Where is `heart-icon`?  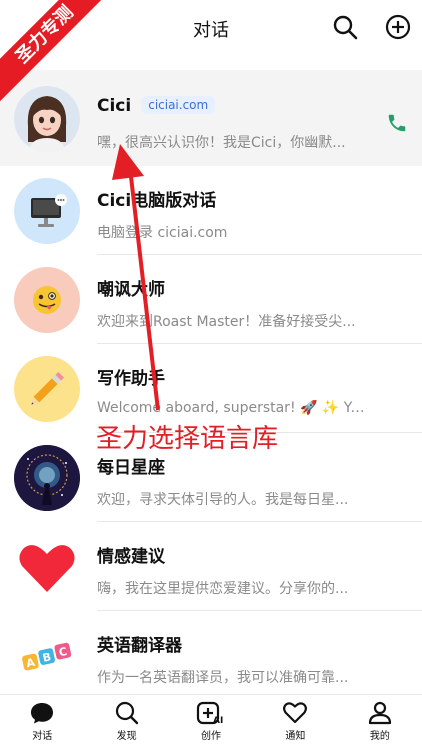 heart-icon is located at coordinates (295, 713).